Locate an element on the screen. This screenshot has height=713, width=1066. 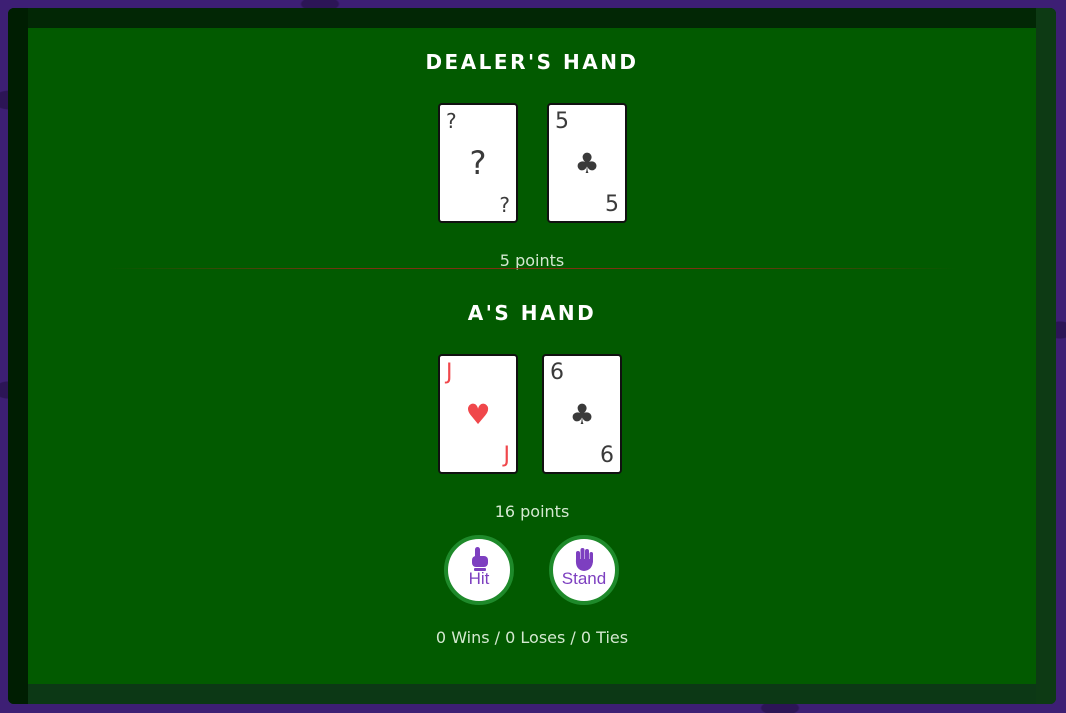
card-rank-bottom: J is located at coordinates (507, 455).